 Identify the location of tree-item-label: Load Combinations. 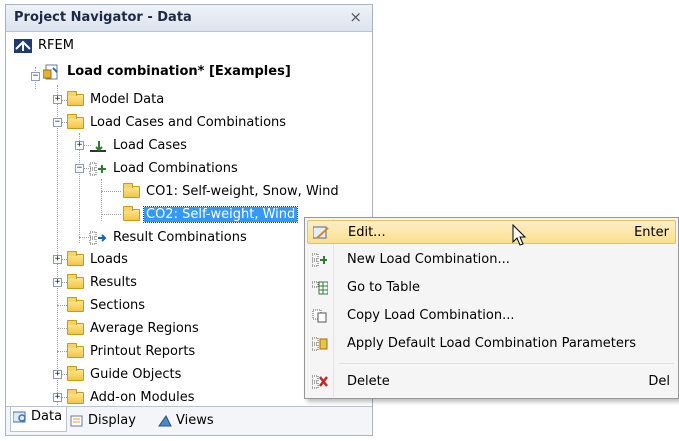
(175, 168).